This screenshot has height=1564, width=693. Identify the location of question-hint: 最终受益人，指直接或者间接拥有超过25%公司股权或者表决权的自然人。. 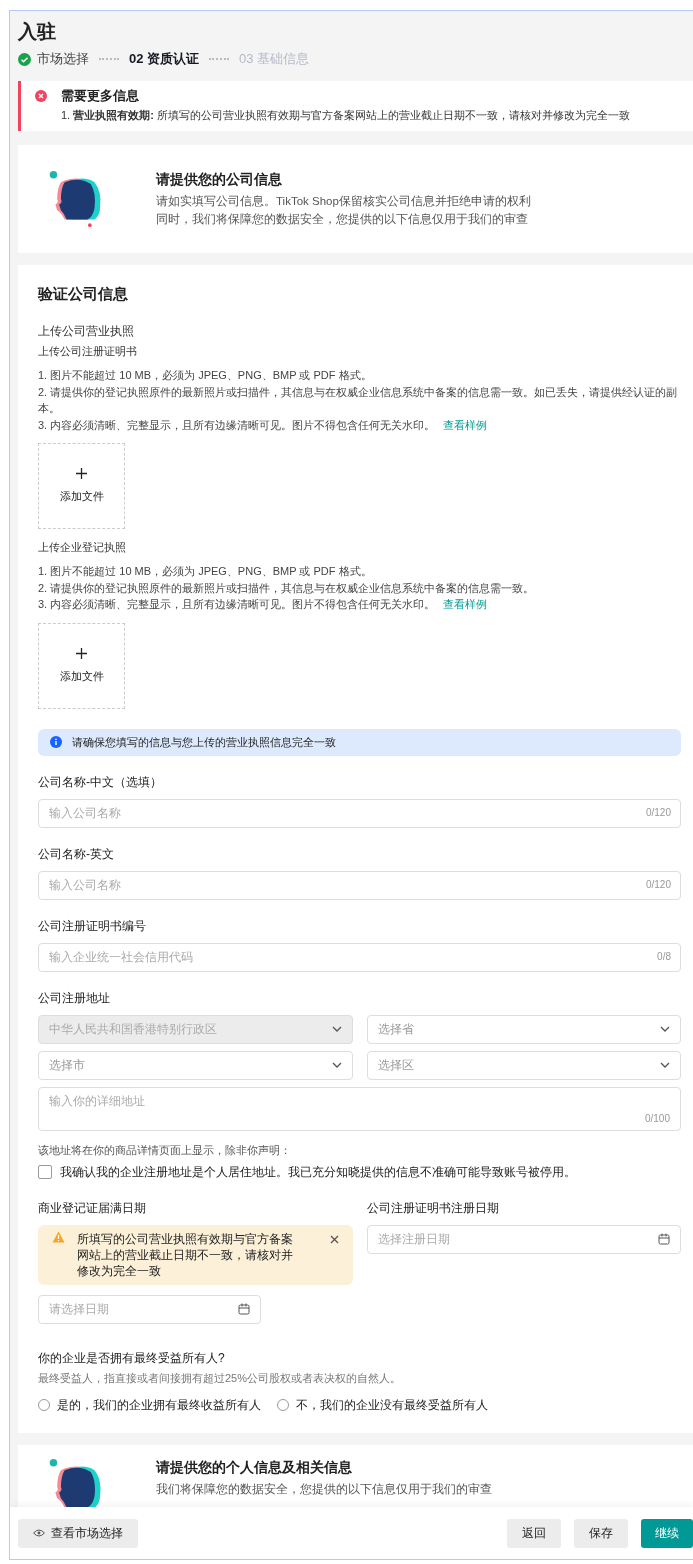
(220, 1378).